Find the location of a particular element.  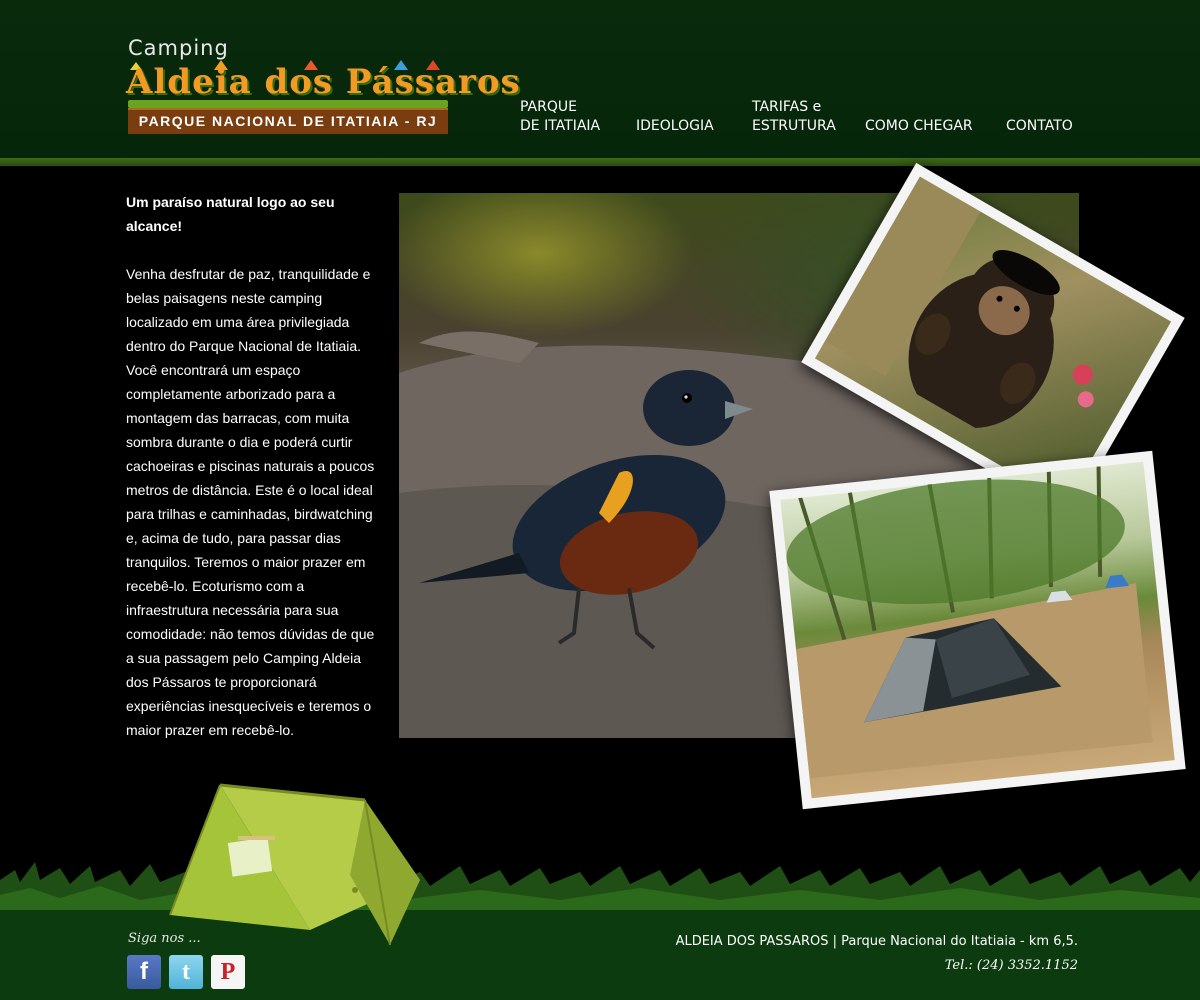

nav-contato: CONTATO is located at coordinates (1039, 117).